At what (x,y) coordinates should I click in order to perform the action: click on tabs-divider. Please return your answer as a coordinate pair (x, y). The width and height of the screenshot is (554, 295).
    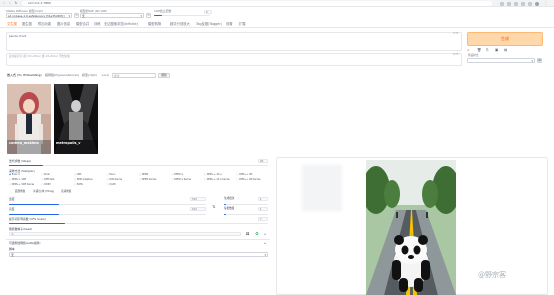
    Looking at the image, I should click on (277, 27).